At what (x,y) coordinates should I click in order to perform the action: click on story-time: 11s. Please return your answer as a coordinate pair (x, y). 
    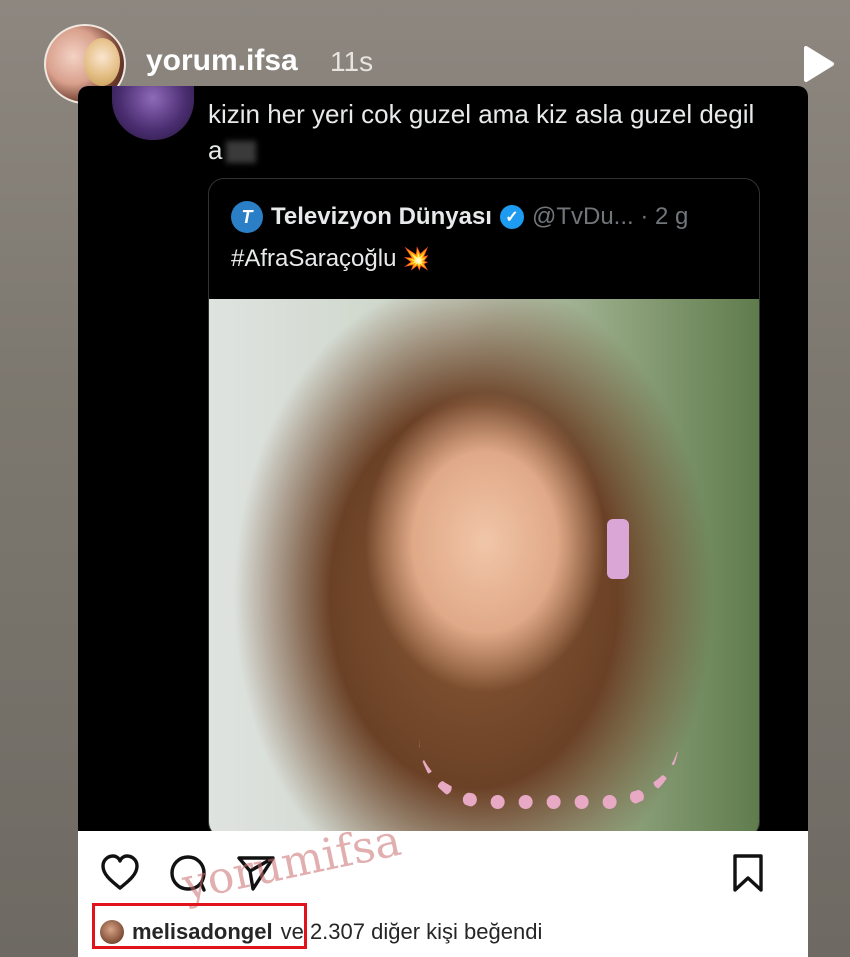
    Looking at the image, I should click on (352, 61).